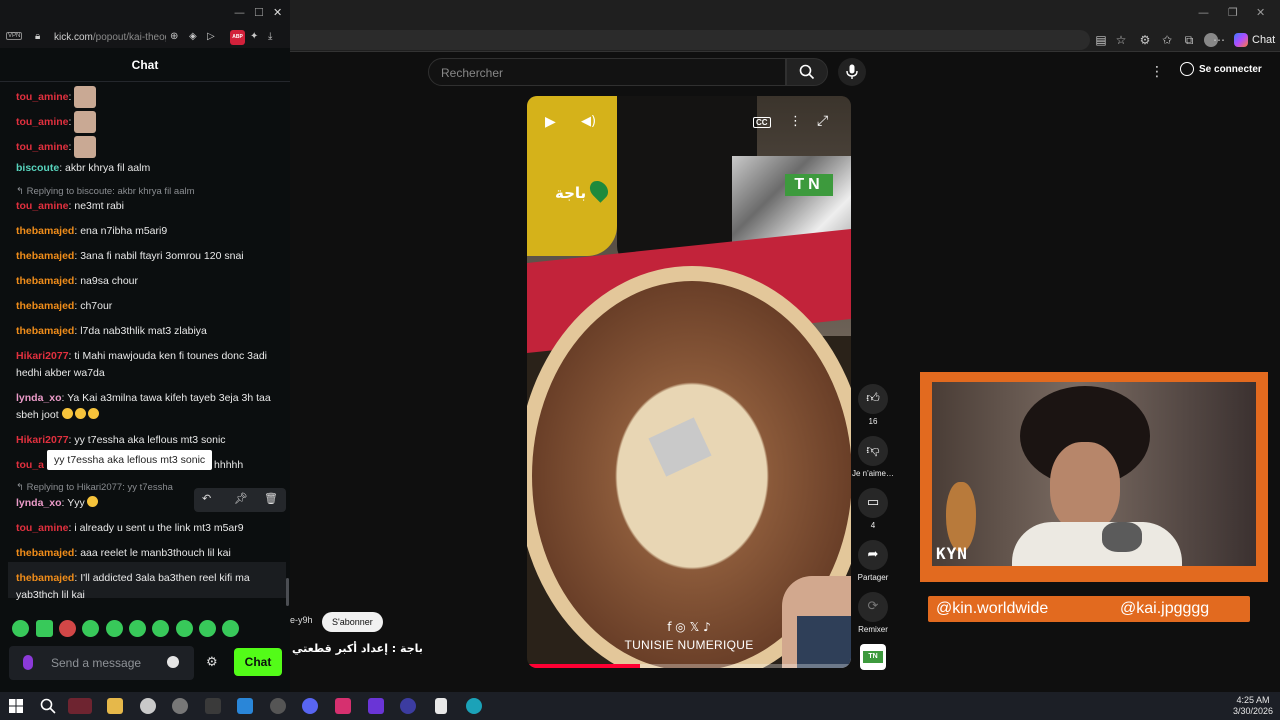 The width and height of the screenshot is (1280, 720). Describe the element at coordinates (807, 72) in the screenshot. I see `search-button` at that location.